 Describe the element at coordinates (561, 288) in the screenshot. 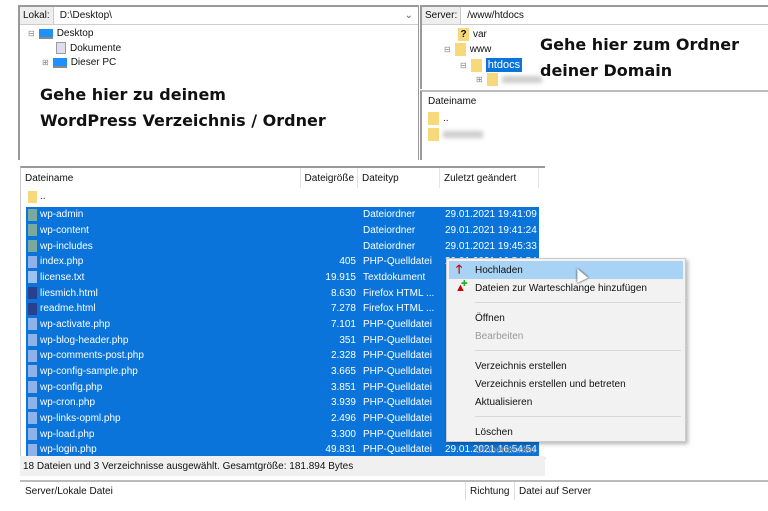

I see `menu-item-label: Dateien zur Warteschlange hinzufügen` at that location.